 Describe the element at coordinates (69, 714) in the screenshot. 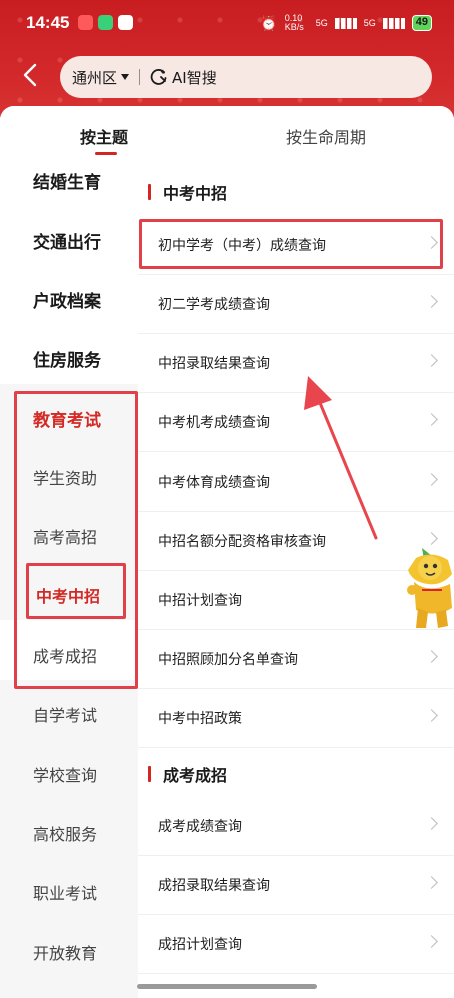

I see `sidebar-item-self-study-exam: 自学考试` at that location.